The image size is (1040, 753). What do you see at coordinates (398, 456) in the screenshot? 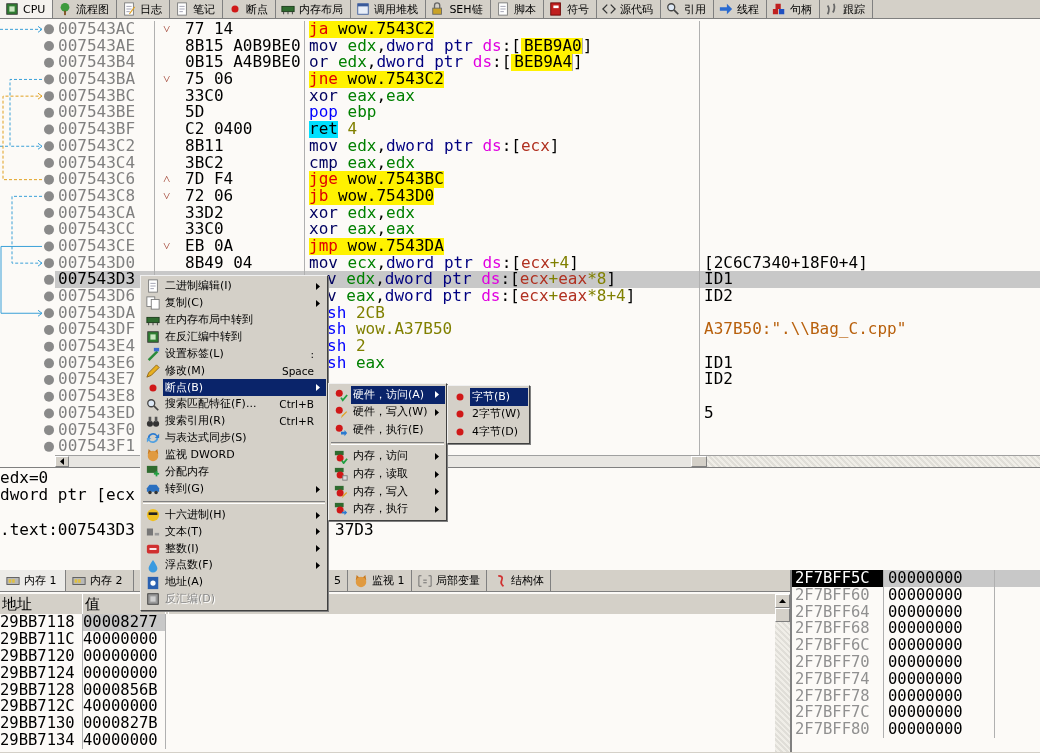
I see `menu-item: 内存，访问` at bounding box center [398, 456].